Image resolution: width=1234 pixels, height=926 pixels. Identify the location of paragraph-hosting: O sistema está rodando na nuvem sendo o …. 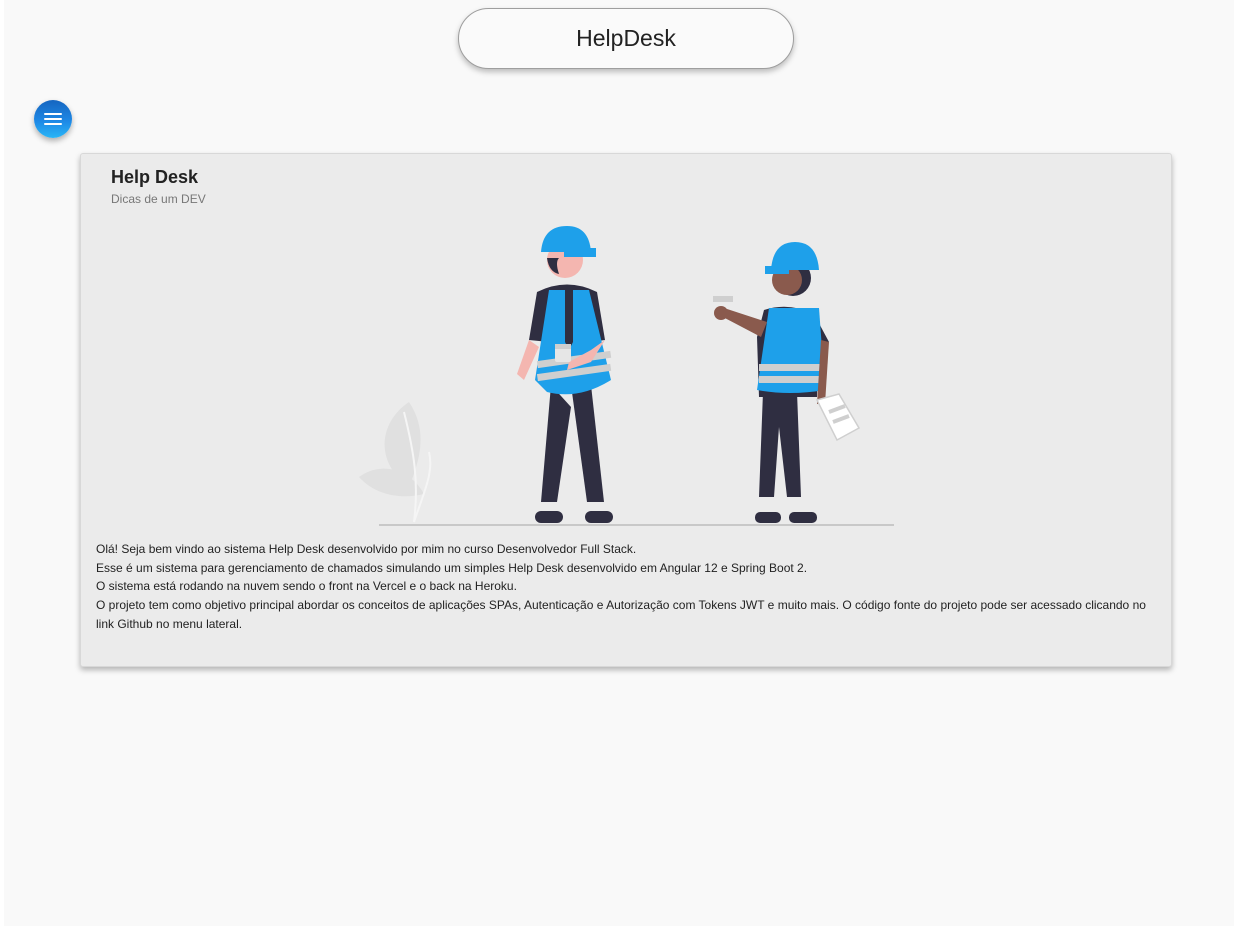
(306, 586).